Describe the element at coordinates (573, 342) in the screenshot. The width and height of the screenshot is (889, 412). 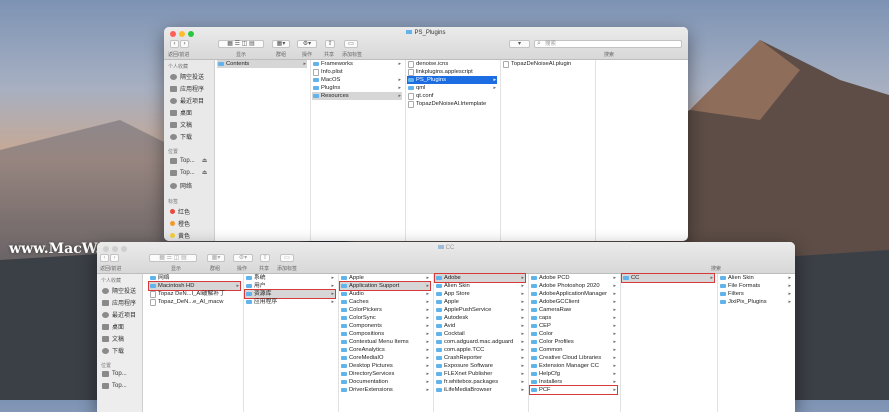
I see `list-item: Color Profiles` at that location.